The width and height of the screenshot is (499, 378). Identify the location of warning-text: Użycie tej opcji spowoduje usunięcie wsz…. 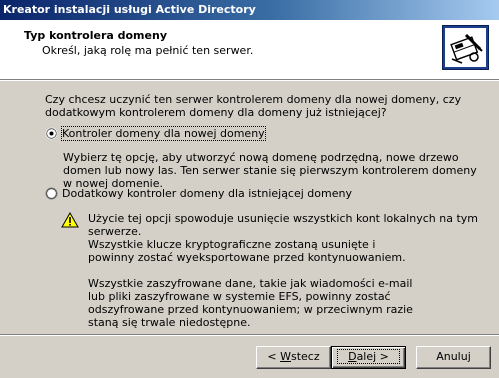
(283, 225).